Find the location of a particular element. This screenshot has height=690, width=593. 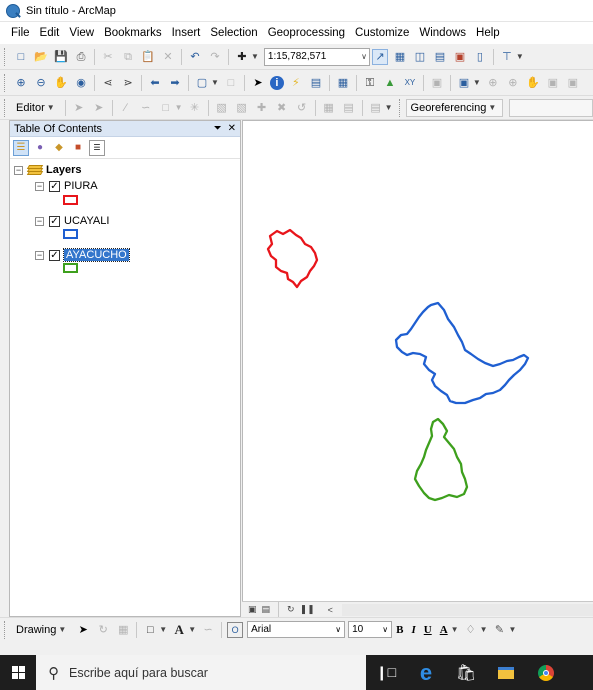

text-tool-icon: A is located at coordinates (179, 630).